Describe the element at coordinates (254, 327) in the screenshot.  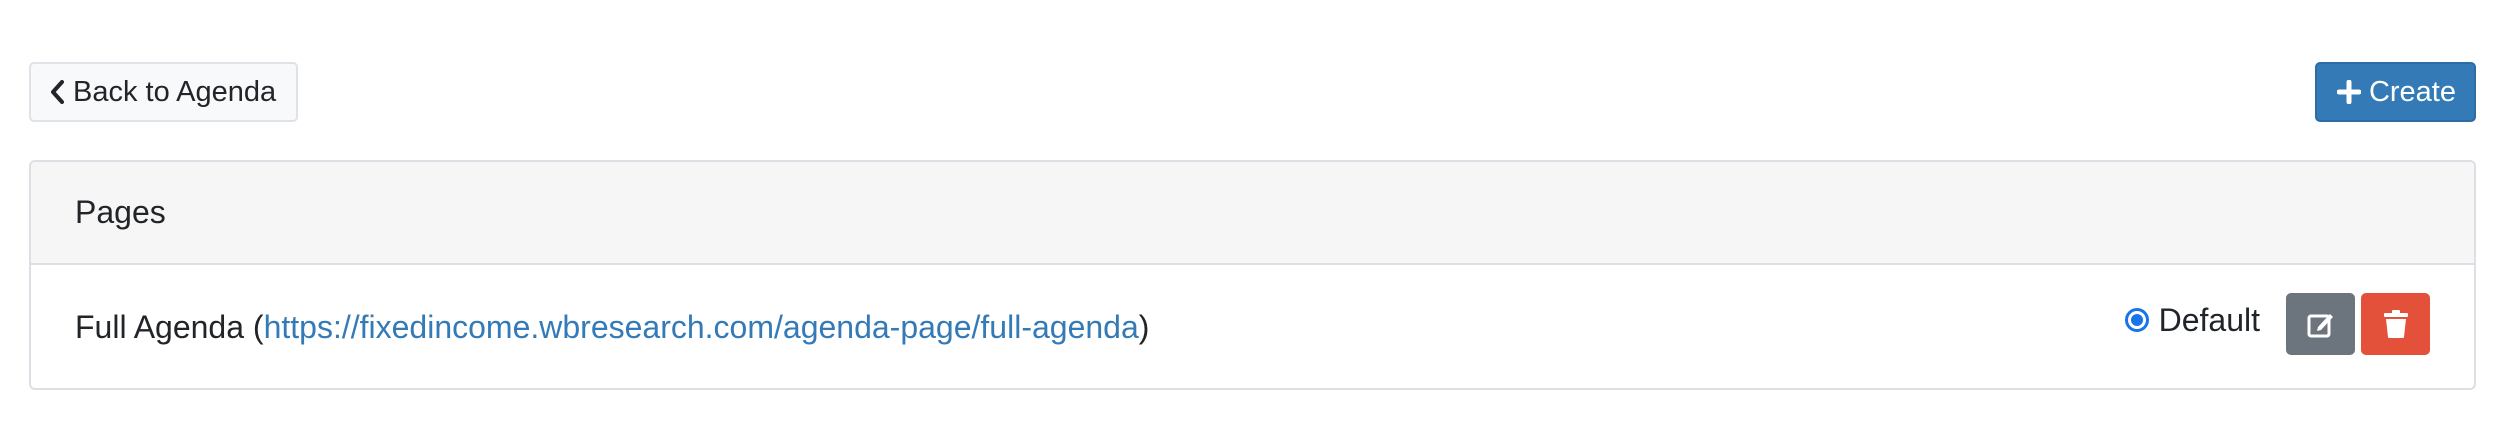
I see `open-paren: (` at that location.